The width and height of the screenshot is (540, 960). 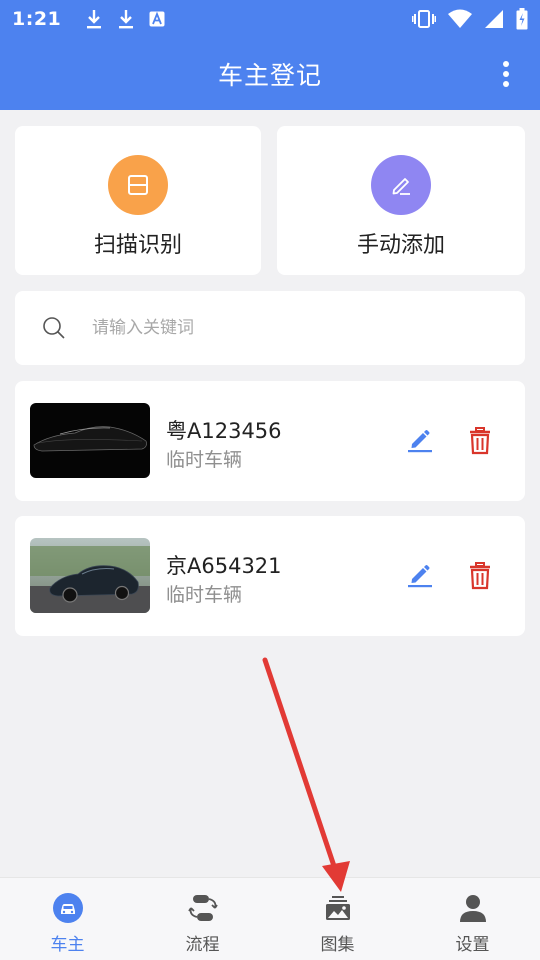 What do you see at coordinates (424, 19) in the screenshot?
I see `vibrate-icon` at bounding box center [424, 19].